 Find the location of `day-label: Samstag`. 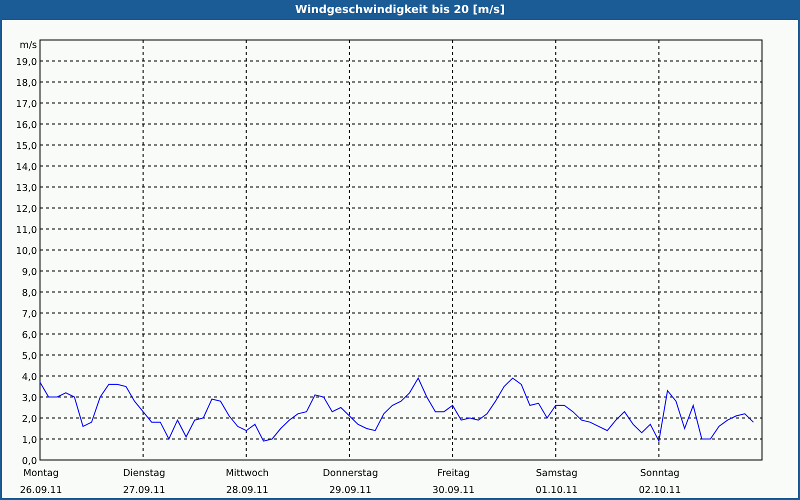

day-label: Samstag is located at coordinates (557, 473).